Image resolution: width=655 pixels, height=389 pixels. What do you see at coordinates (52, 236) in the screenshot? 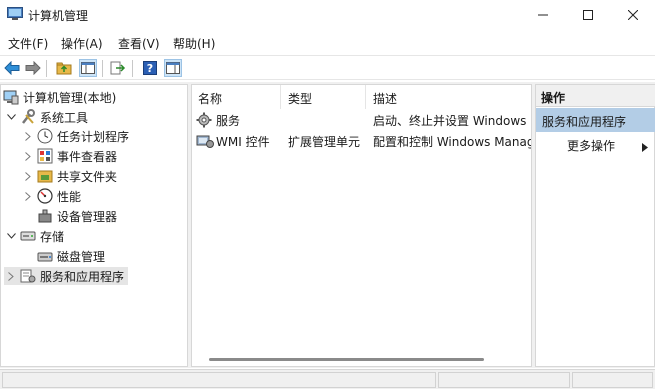
I see `tree-item-label: 存储` at bounding box center [52, 236].